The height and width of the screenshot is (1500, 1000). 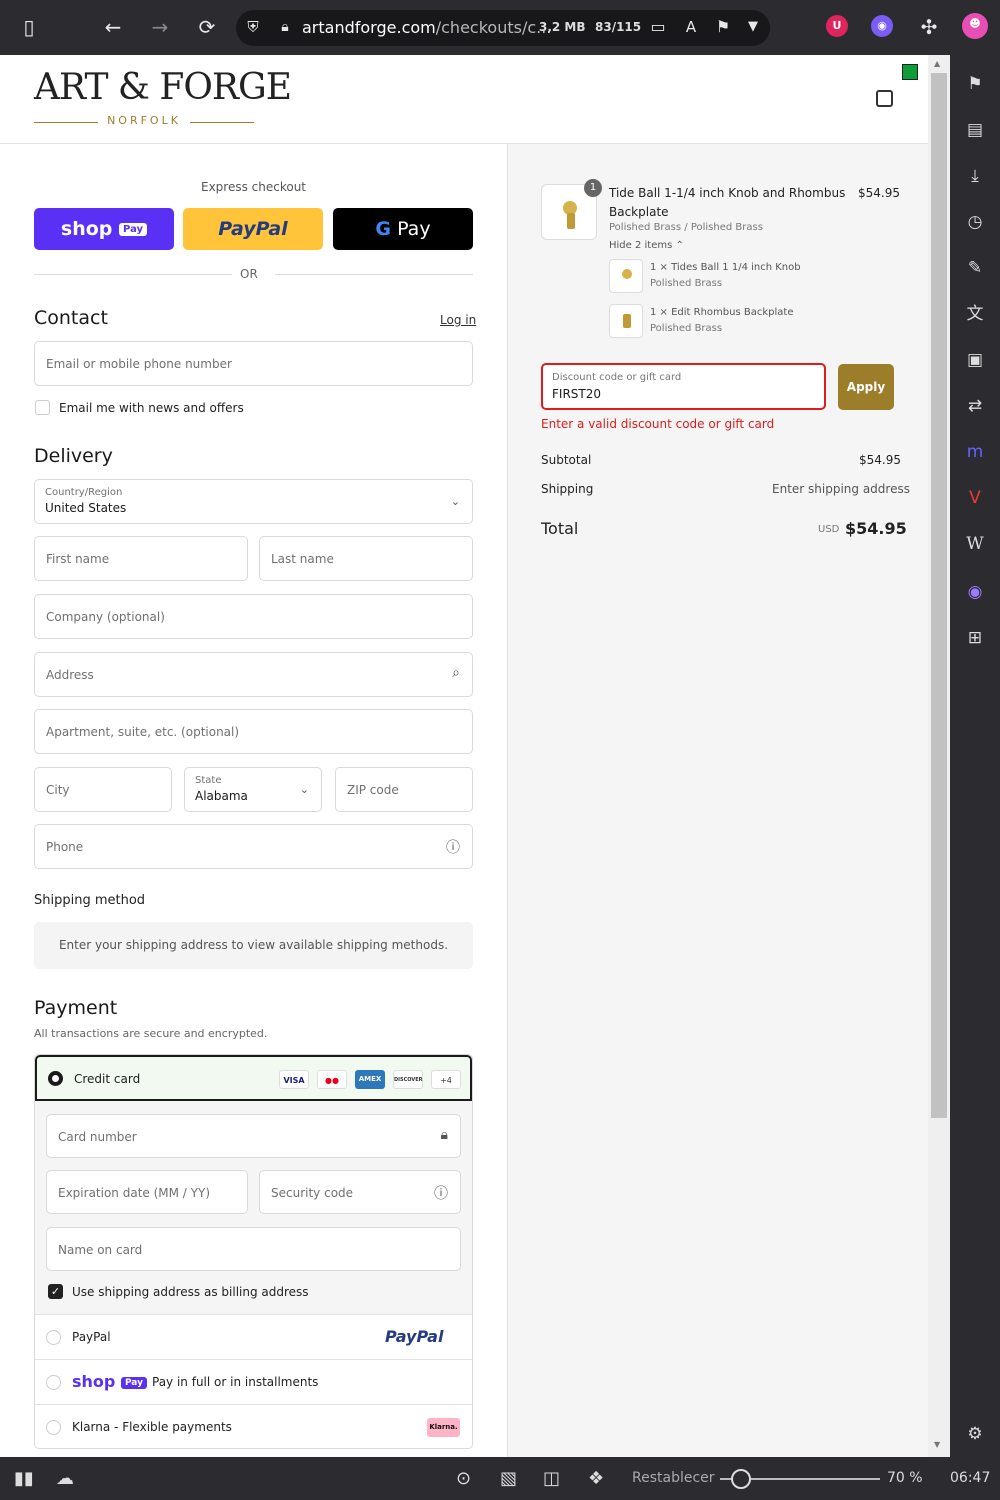 What do you see at coordinates (65, 1478) in the screenshot?
I see `cloud-icon: ☁` at bounding box center [65, 1478].